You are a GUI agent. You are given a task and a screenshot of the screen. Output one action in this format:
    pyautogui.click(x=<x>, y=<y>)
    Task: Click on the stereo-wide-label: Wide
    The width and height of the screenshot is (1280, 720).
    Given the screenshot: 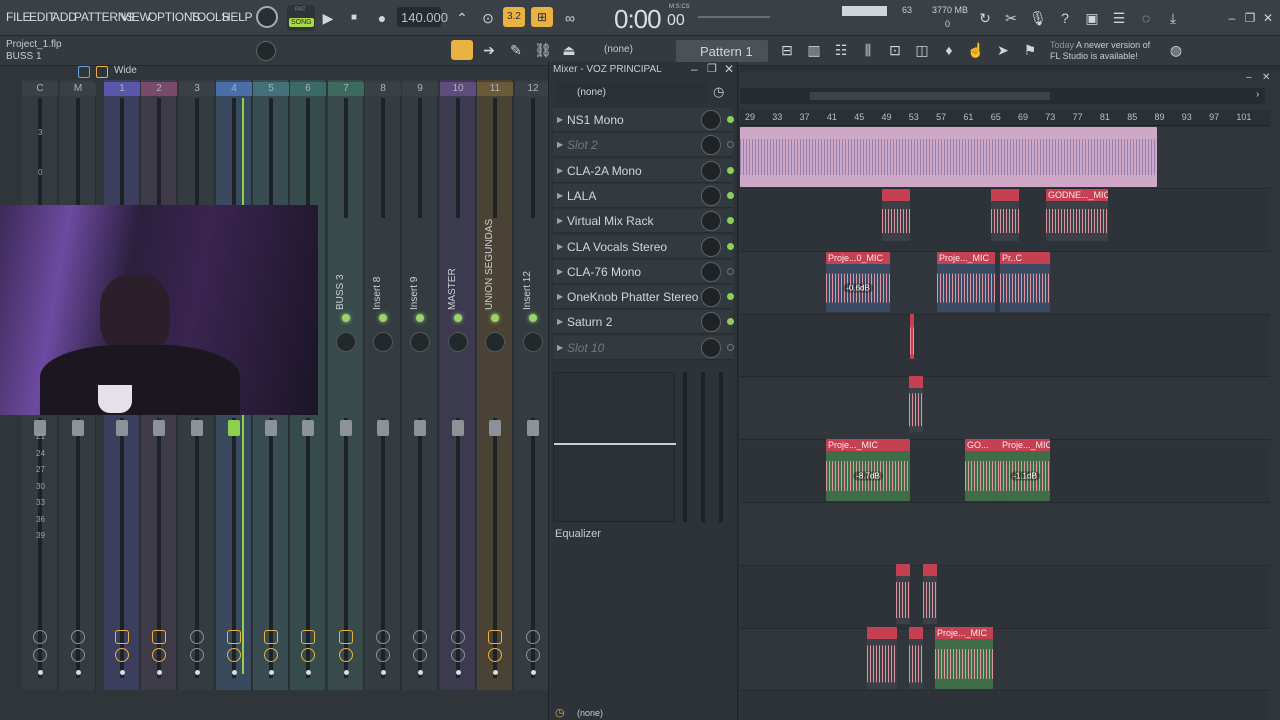 What is the action you would take?
    pyautogui.click(x=125, y=70)
    